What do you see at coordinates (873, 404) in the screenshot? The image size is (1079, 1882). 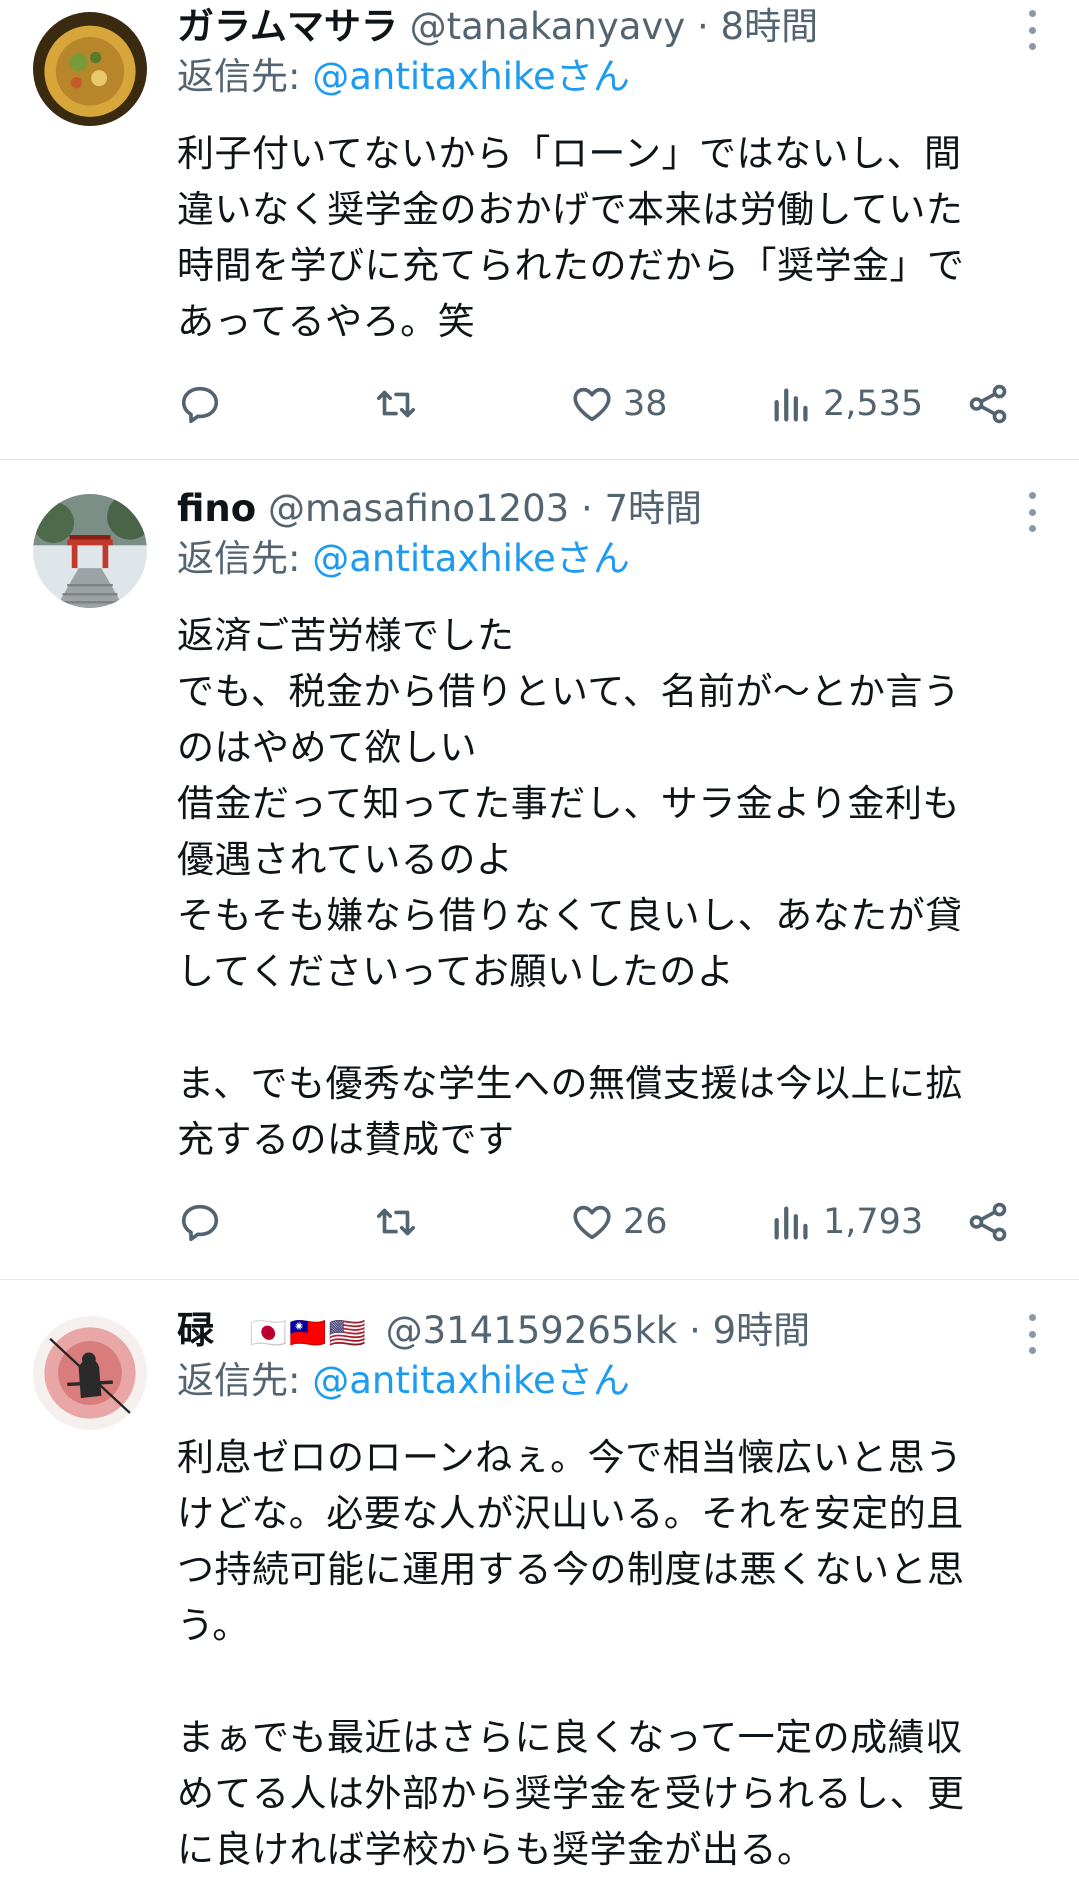 I see `view-count: 2,535` at bounding box center [873, 404].